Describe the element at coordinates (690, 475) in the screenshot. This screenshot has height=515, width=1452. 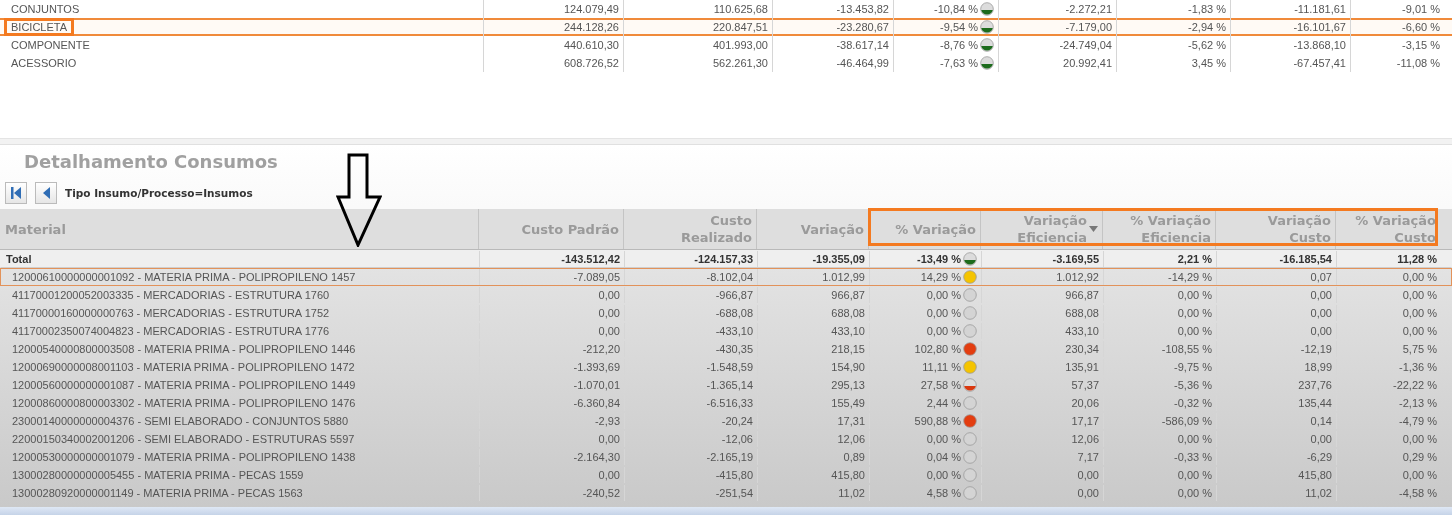
I see `table-cell: -415,80` at that location.